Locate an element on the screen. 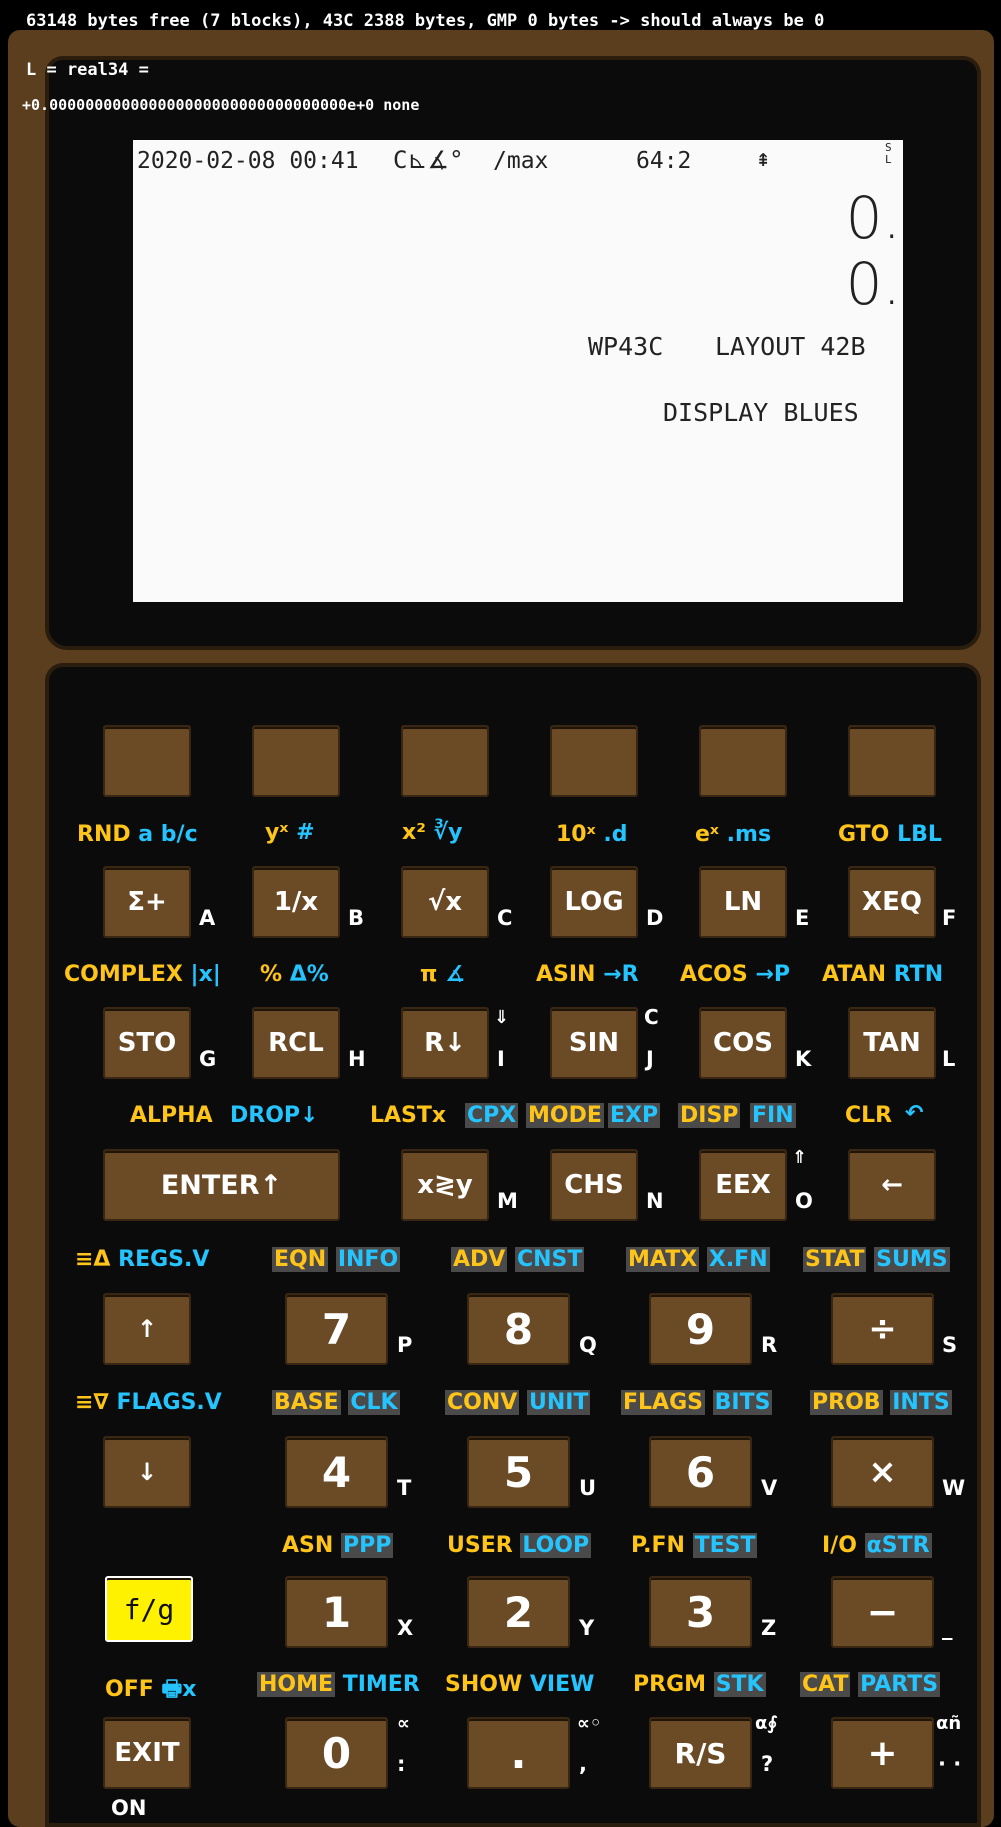 The height and width of the screenshot is (1827, 1001). label-asn-ppp: ASN PPP is located at coordinates (338, 1545).